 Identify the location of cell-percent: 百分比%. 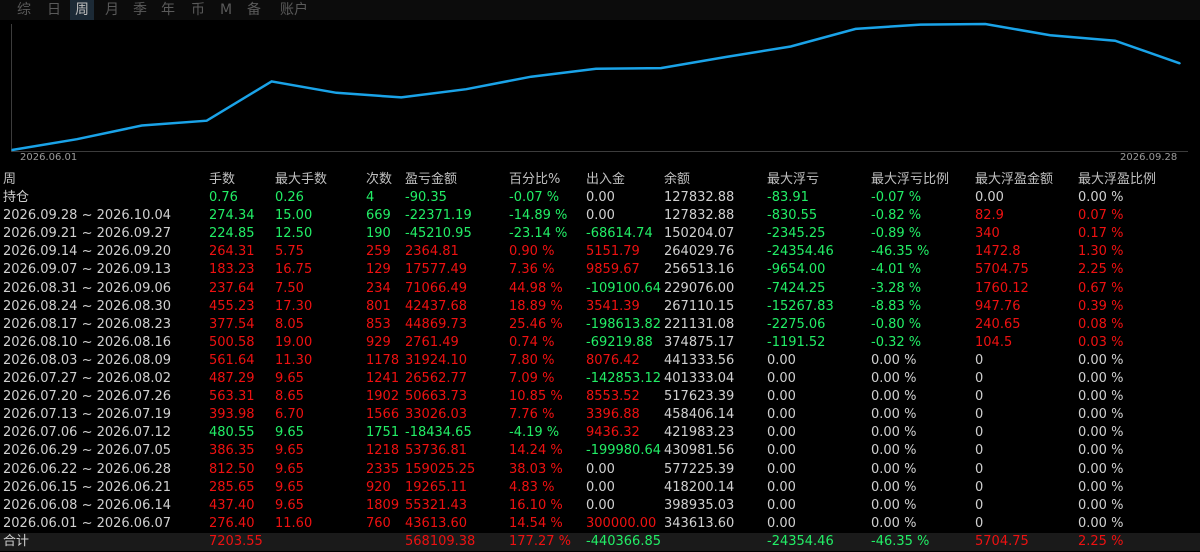
(535, 179).